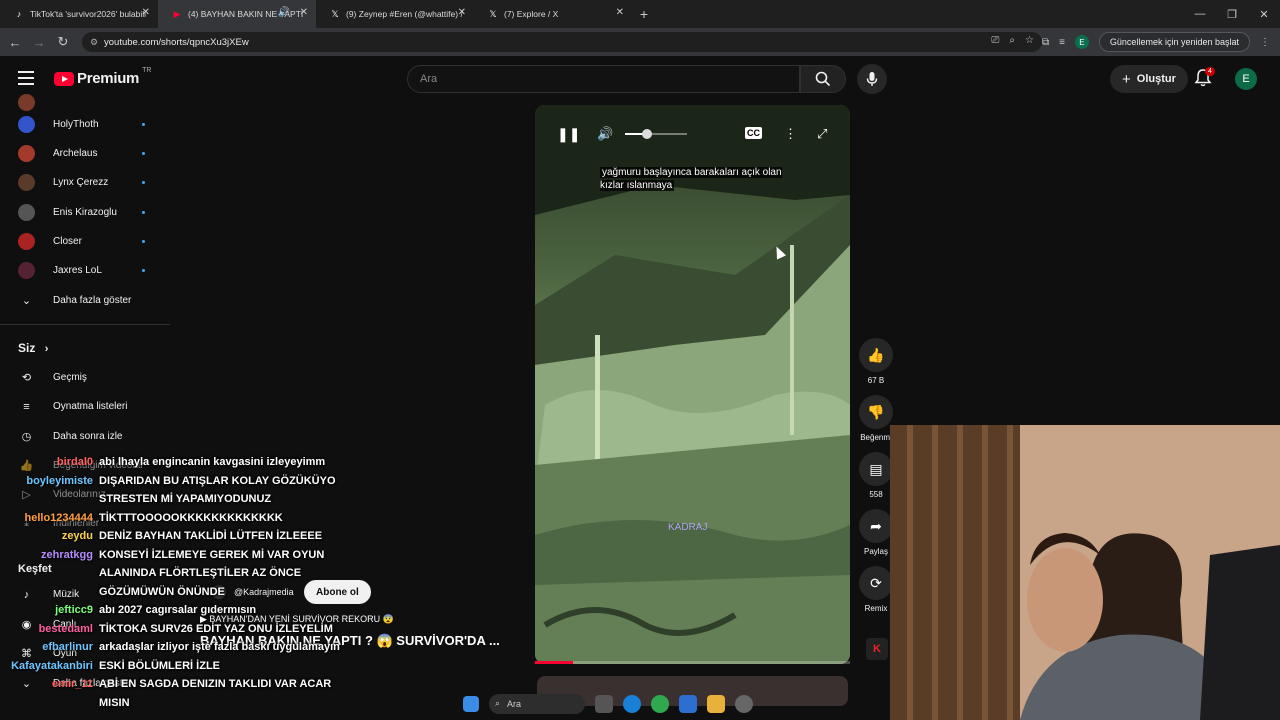  Describe the element at coordinates (790, 134) in the screenshot. I see `more-options-icon: ⋮` at that location.